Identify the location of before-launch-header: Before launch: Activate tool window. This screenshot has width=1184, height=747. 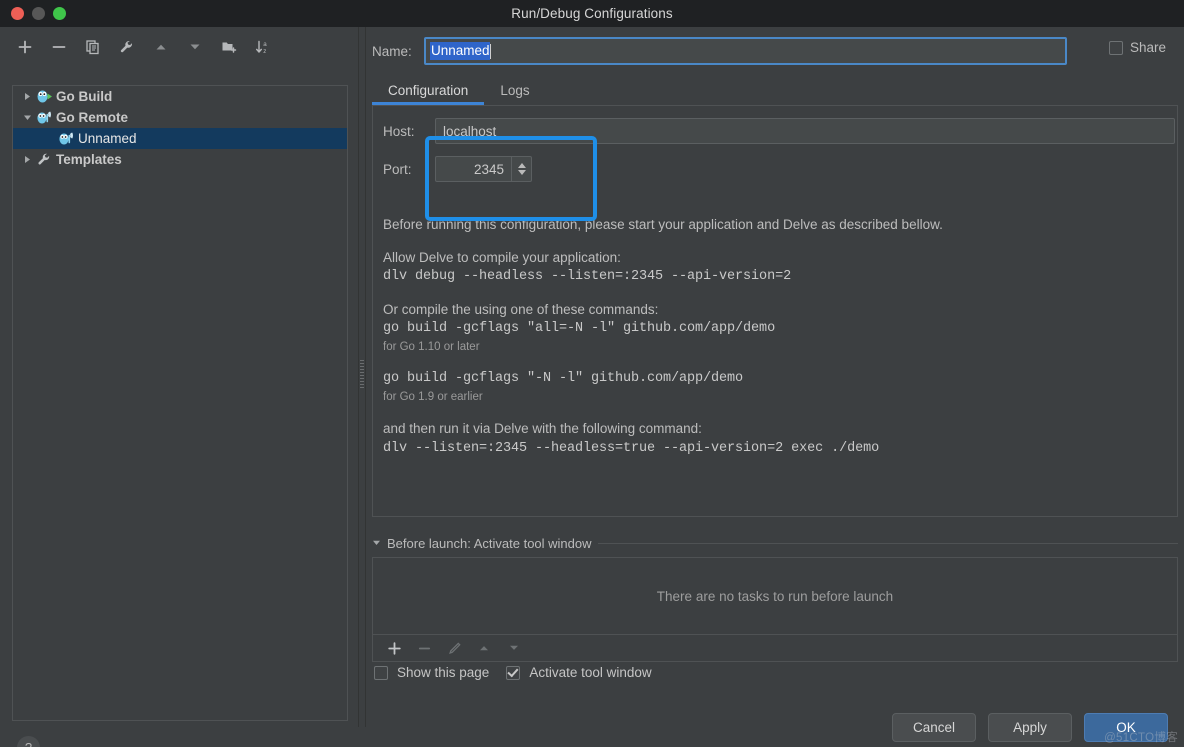
(775, 543).